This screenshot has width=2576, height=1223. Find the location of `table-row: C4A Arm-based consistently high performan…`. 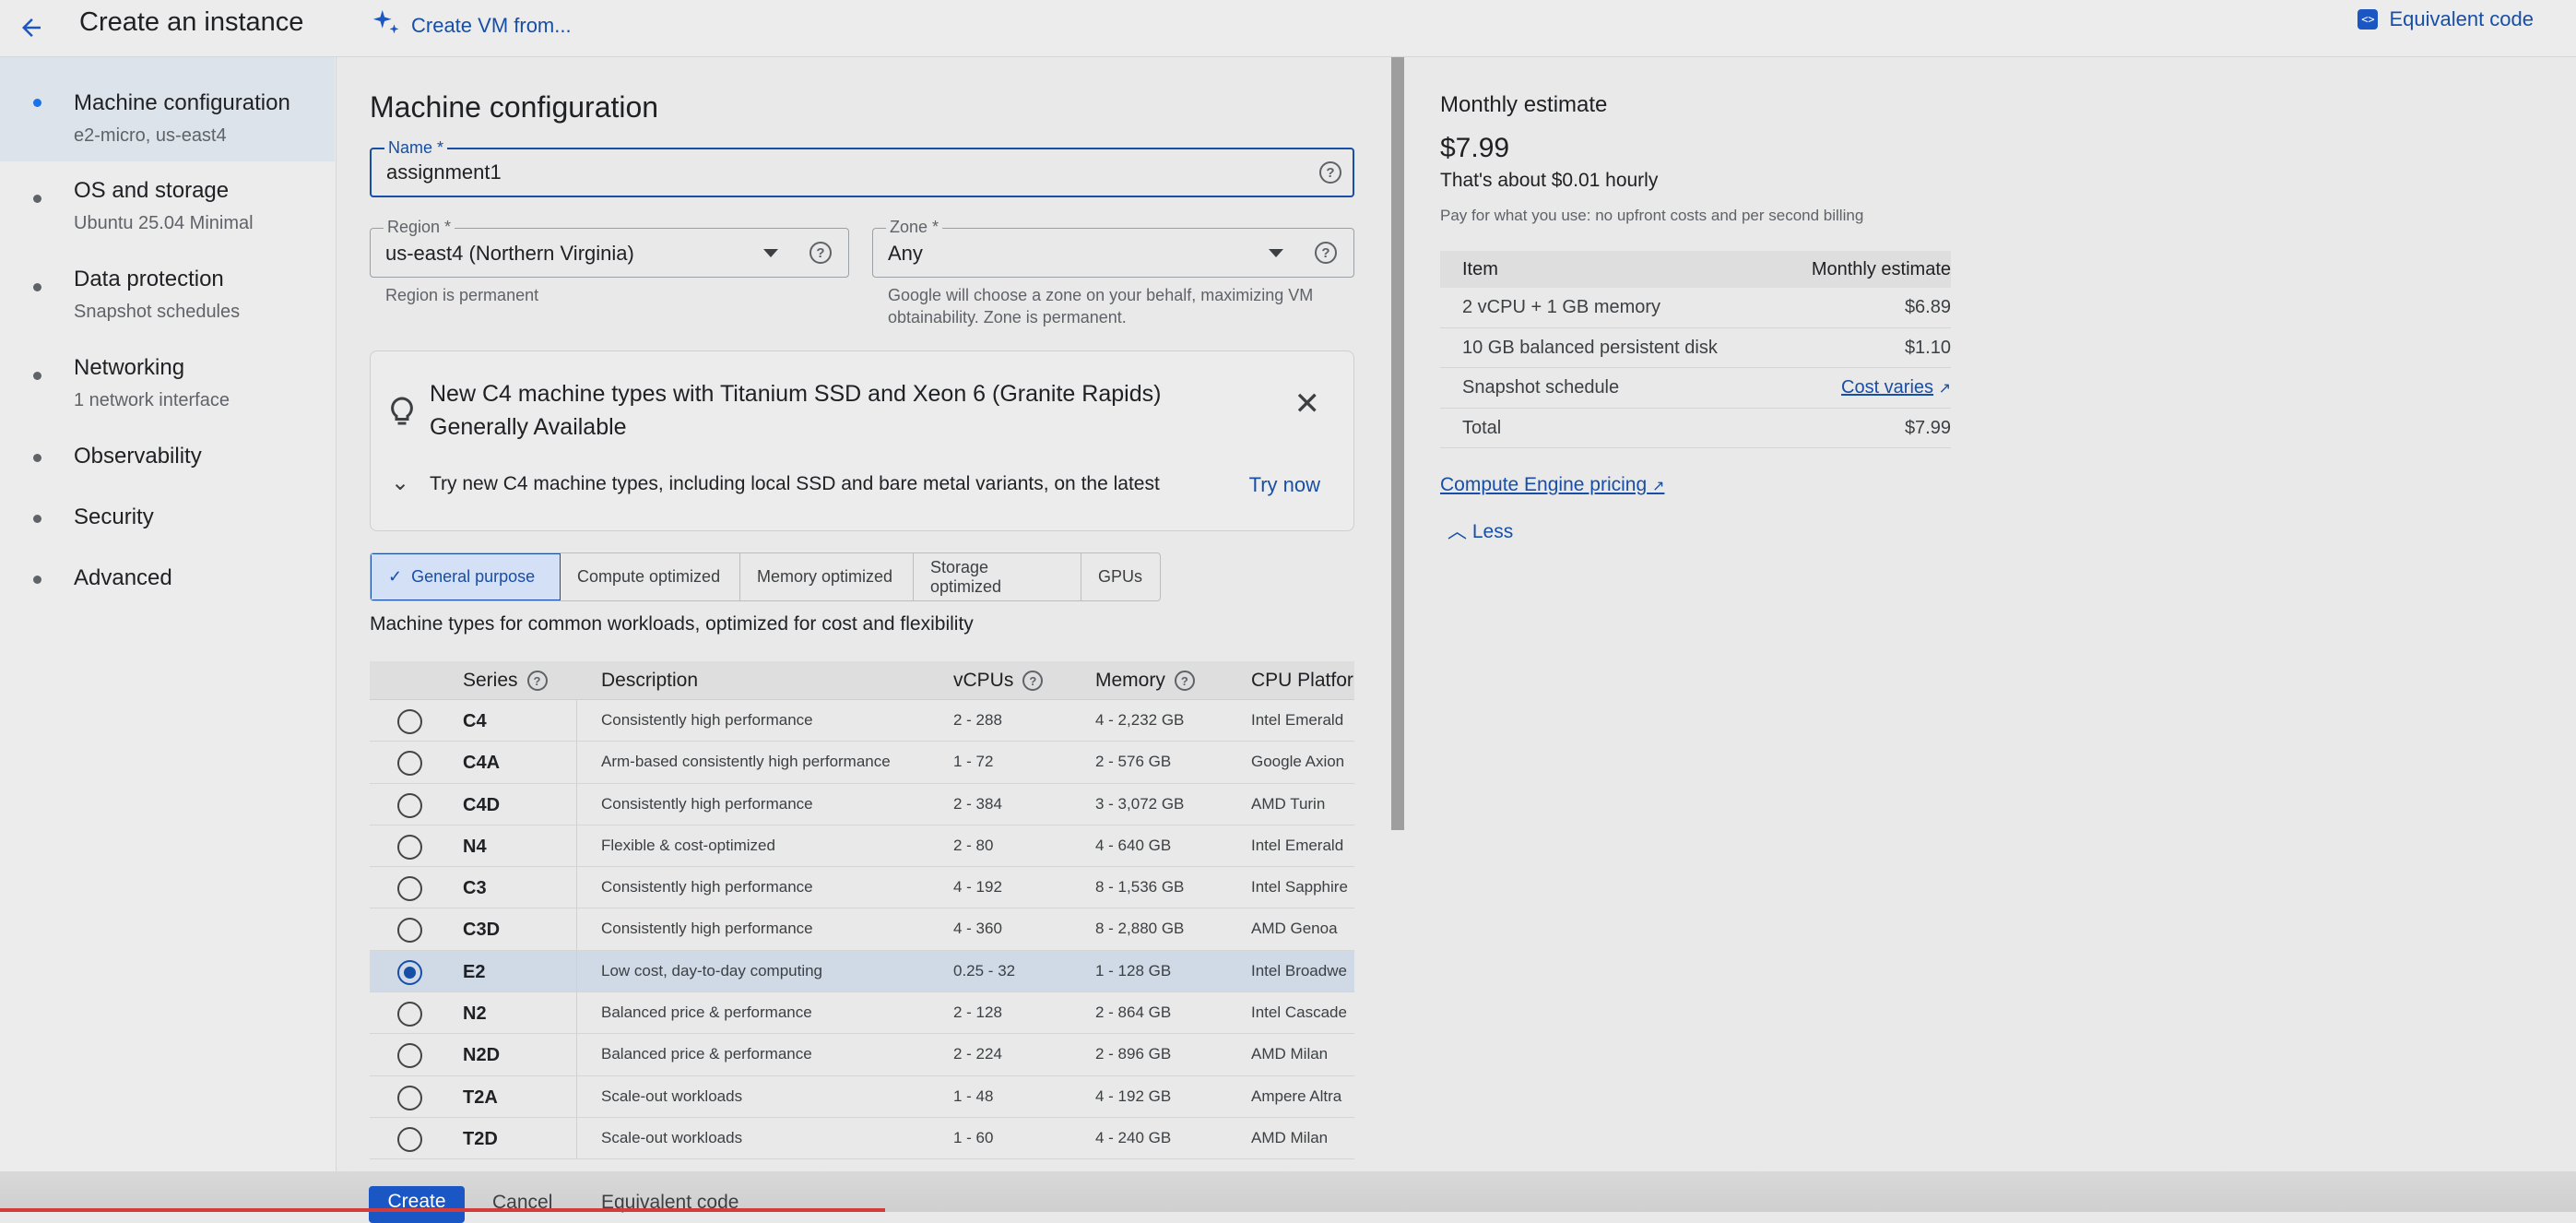

table-row: C4A Arm-based consistently high performan… is located at coordinates (862, 763).